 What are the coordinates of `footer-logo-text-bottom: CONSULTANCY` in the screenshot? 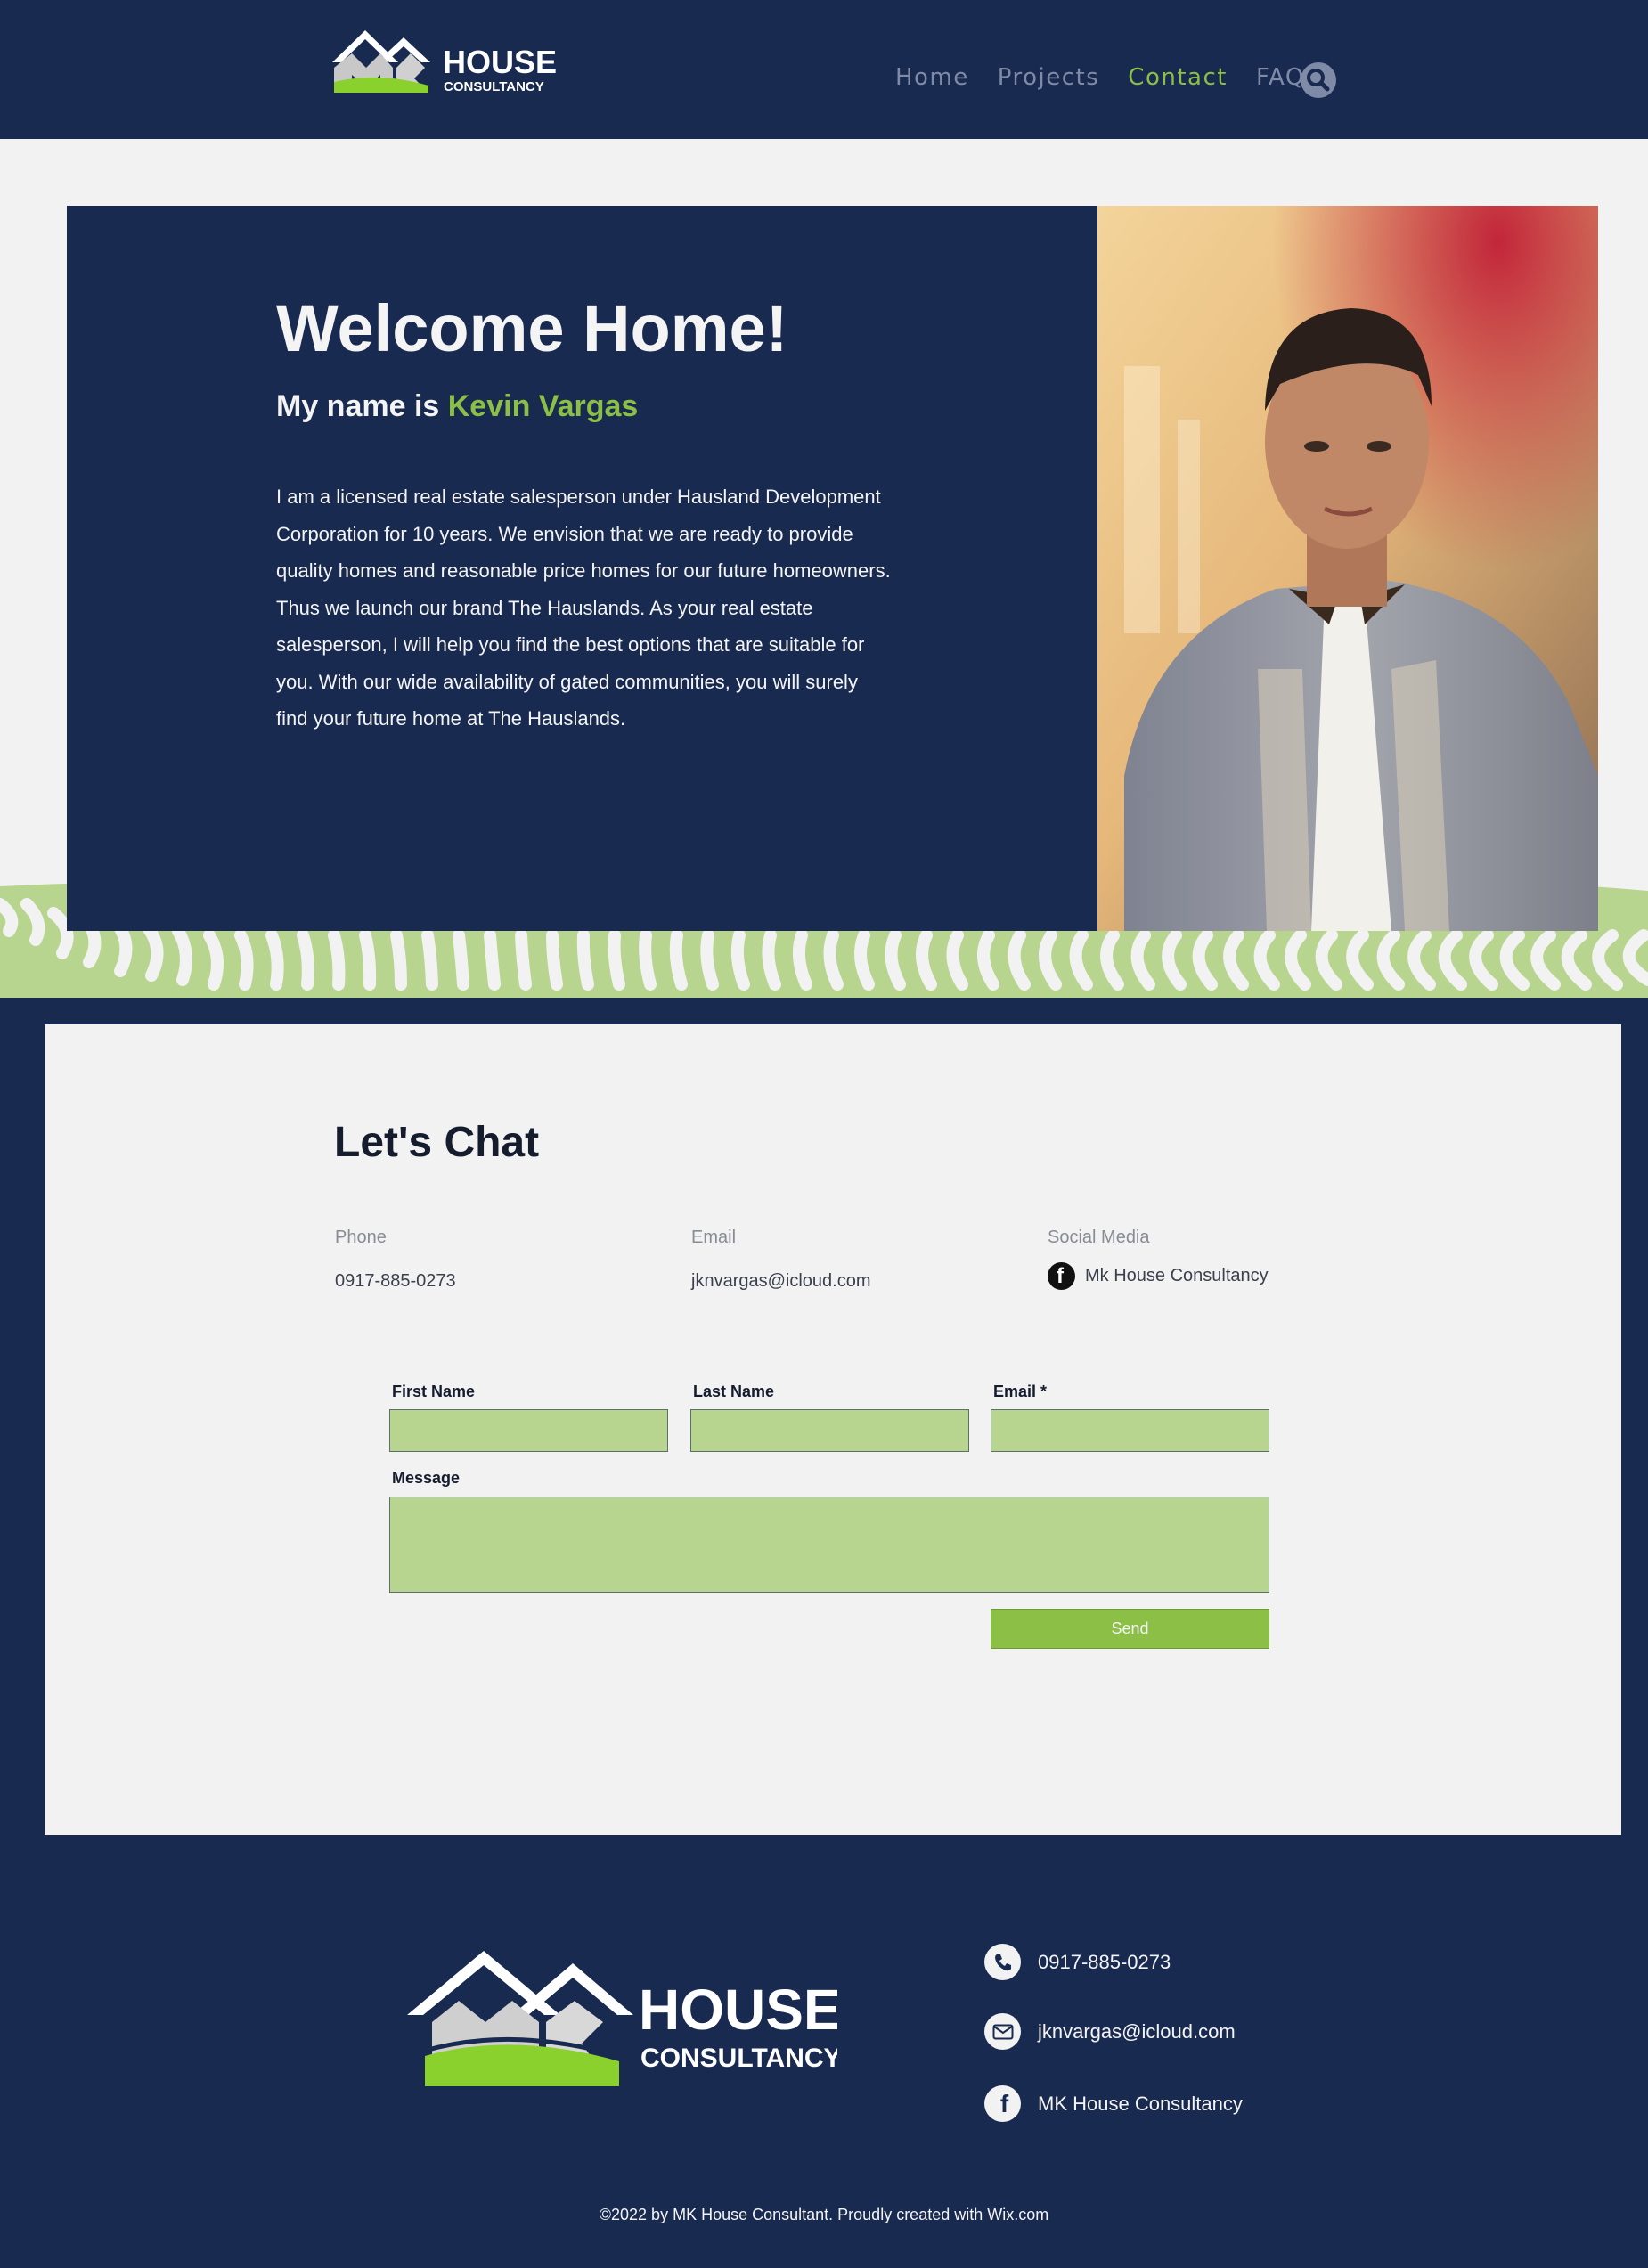 It's located at (738, 2058).